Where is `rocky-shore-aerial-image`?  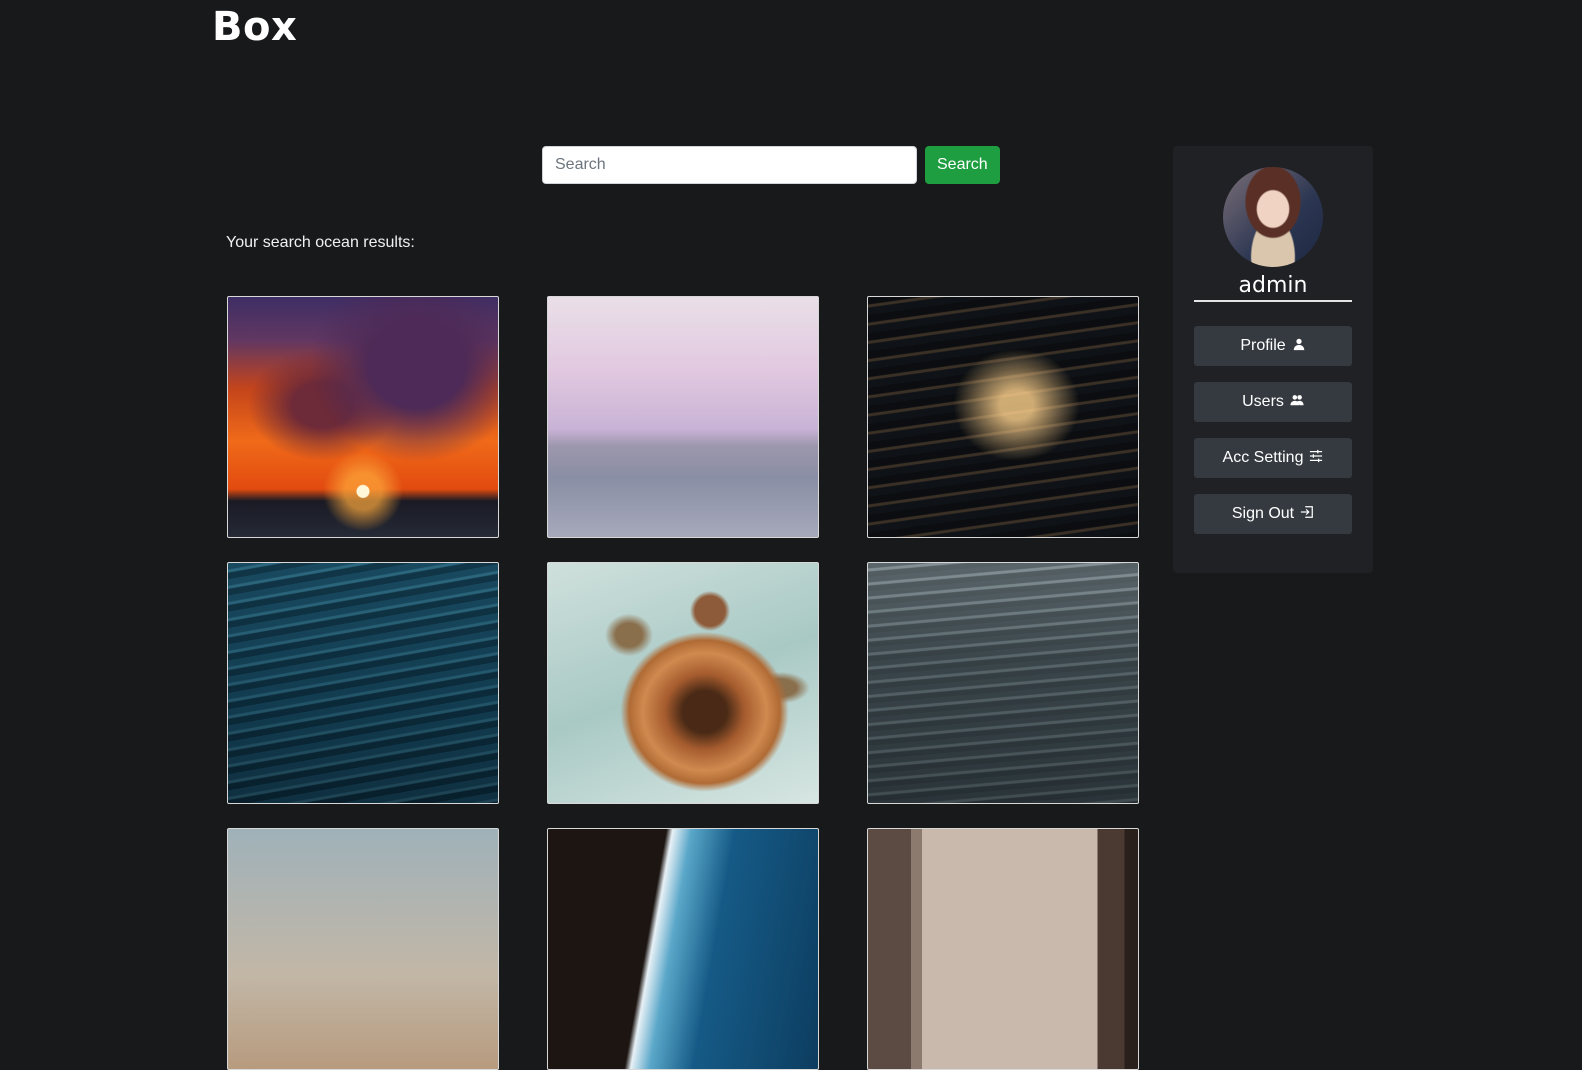
rocky-shore-aerial-image is located at coordinates (683, 949).